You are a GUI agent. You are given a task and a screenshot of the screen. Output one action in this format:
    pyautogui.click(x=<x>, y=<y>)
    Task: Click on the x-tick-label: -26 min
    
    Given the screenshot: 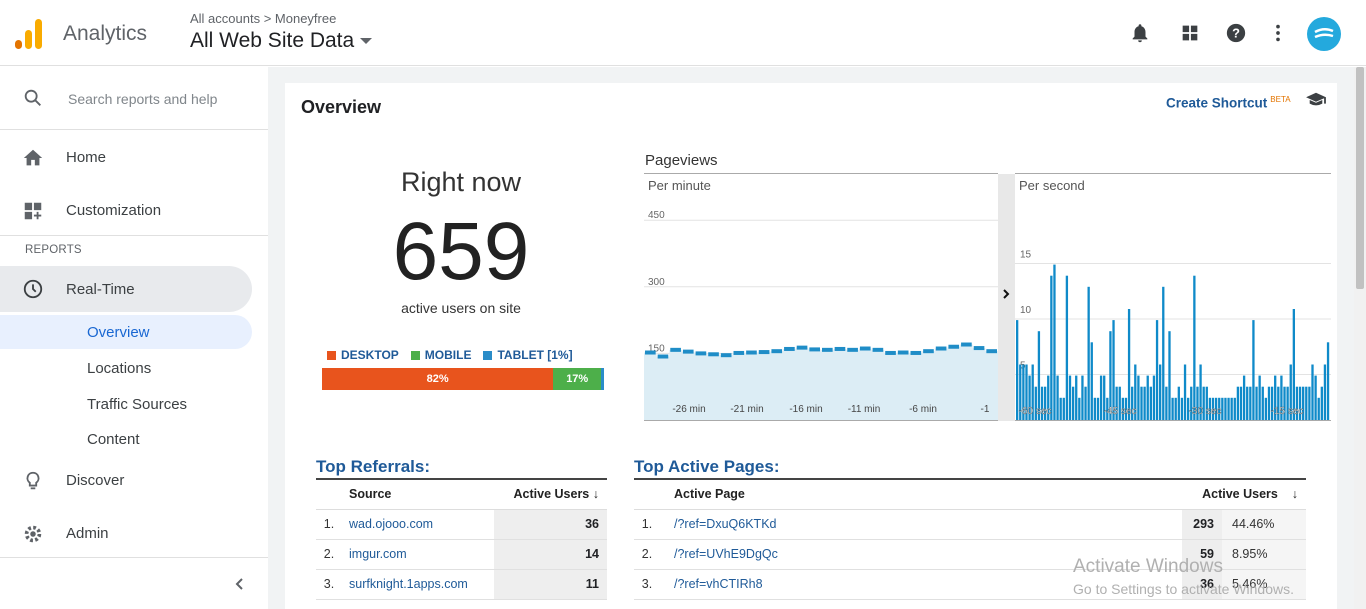 What is the action you would take?
    pyautogui.click(x=688, y=409)
    